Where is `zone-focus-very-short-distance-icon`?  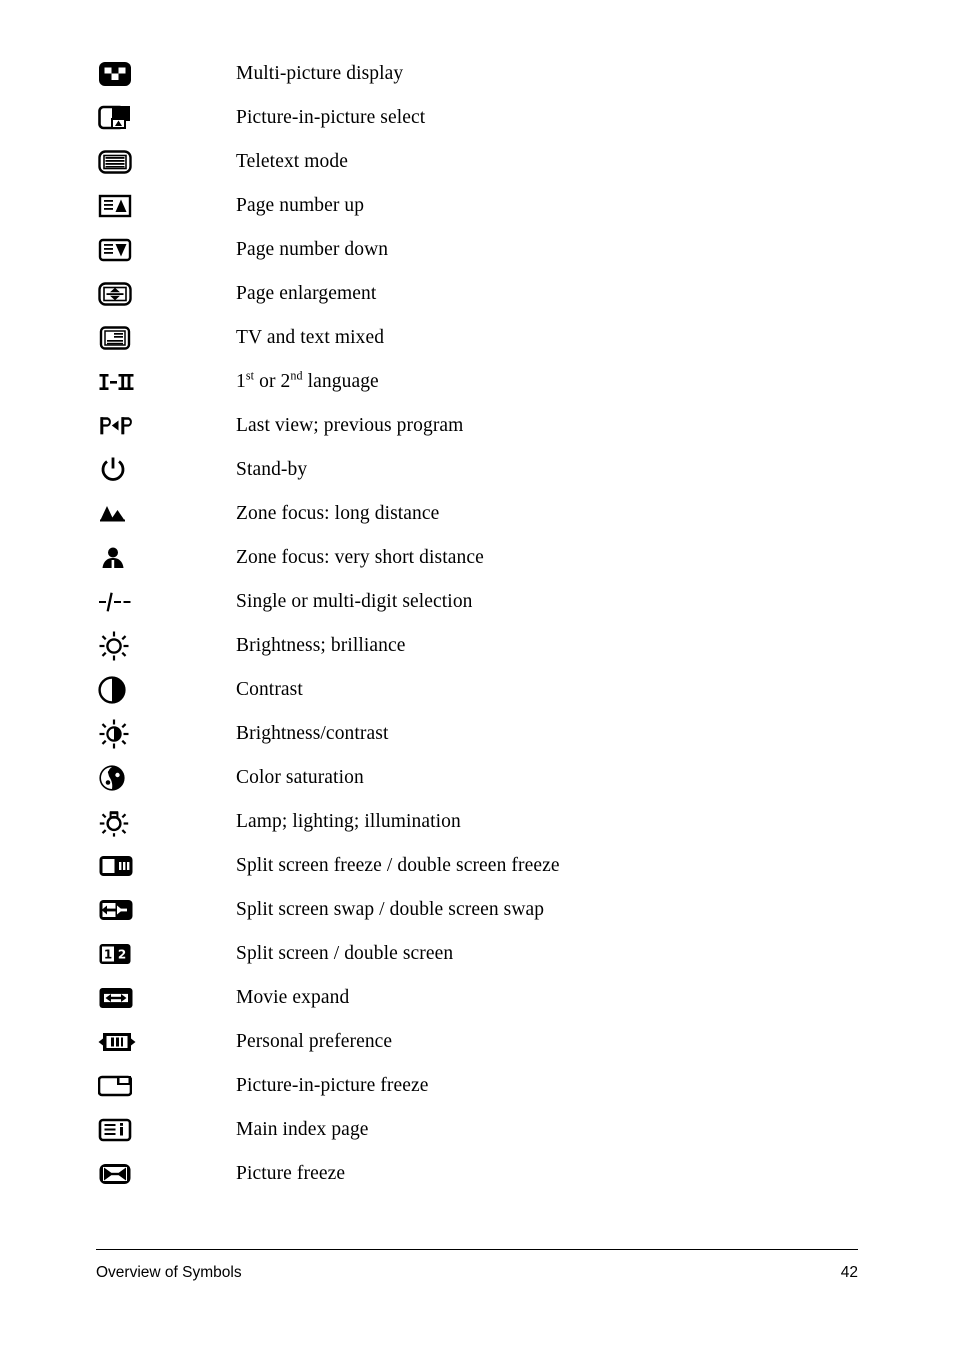 zone-focus-very-short-distance-icon is located at coordinates (166, 558).